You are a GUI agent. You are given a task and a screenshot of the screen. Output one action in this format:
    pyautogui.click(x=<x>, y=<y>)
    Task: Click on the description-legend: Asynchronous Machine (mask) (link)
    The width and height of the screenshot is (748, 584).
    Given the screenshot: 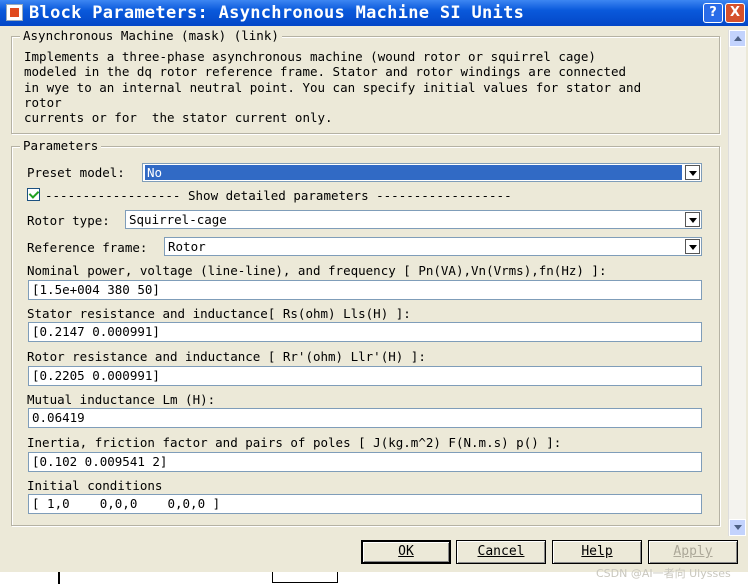 What is the action you would take?
    pyautogui.click(x=151, y=35)
    